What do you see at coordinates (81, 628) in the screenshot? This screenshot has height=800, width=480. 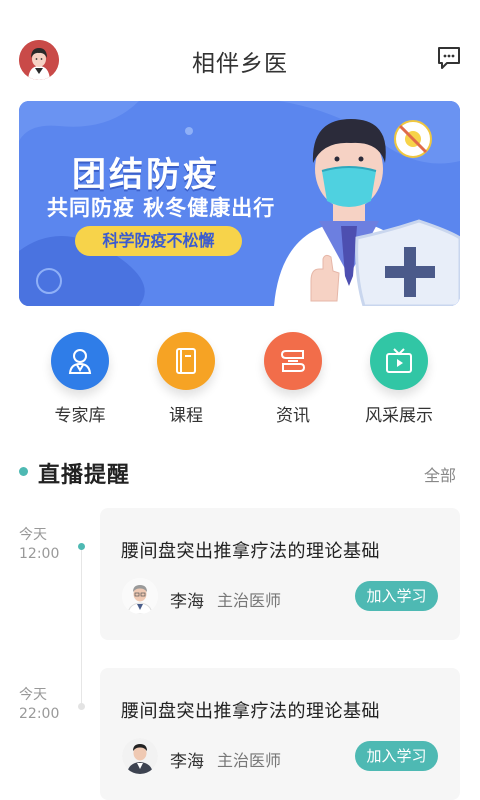 I see `timeline-line` at bounding box center [81, 628].